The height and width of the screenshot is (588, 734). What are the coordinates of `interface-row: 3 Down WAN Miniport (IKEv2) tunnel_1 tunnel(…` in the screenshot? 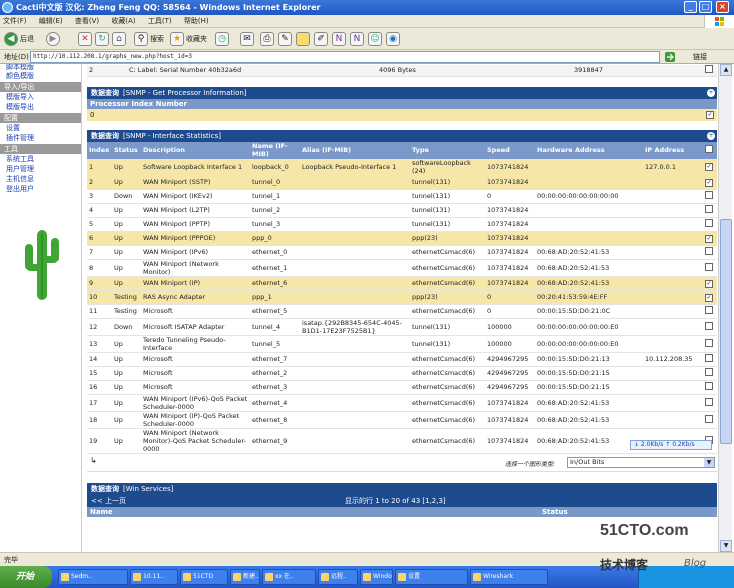 It's located at (402, 196).